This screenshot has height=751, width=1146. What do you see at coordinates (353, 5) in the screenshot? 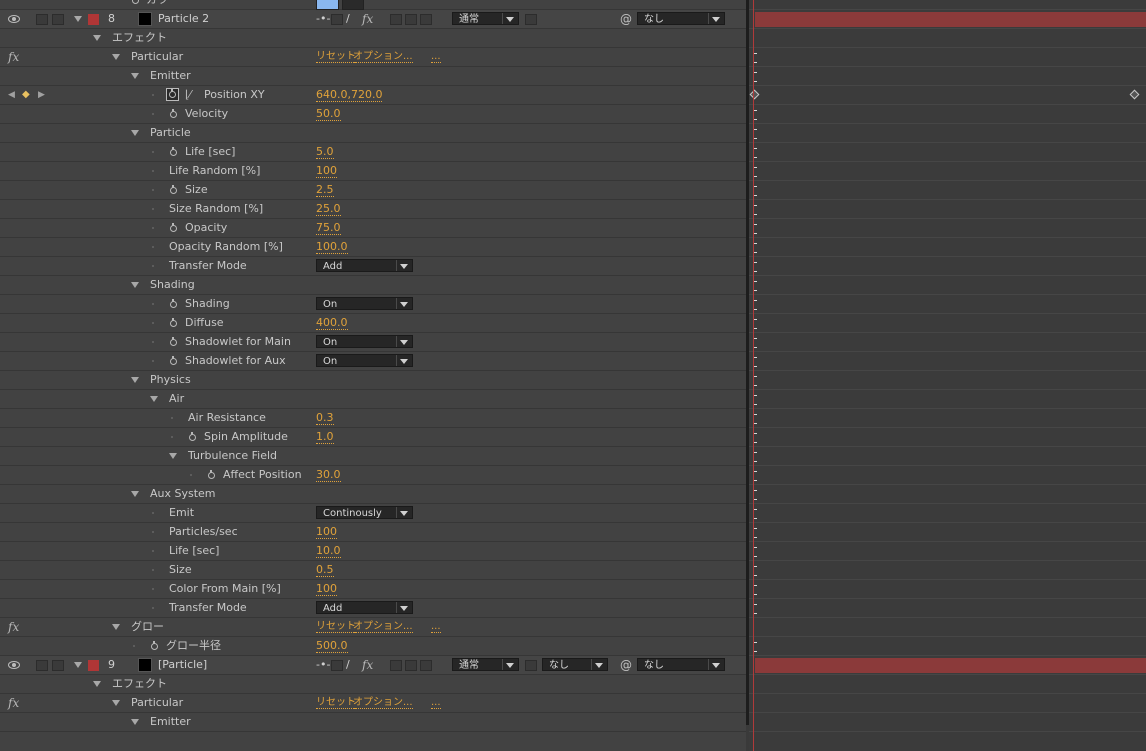
I see `eyedropper-button` at bounding box center [353, 5].